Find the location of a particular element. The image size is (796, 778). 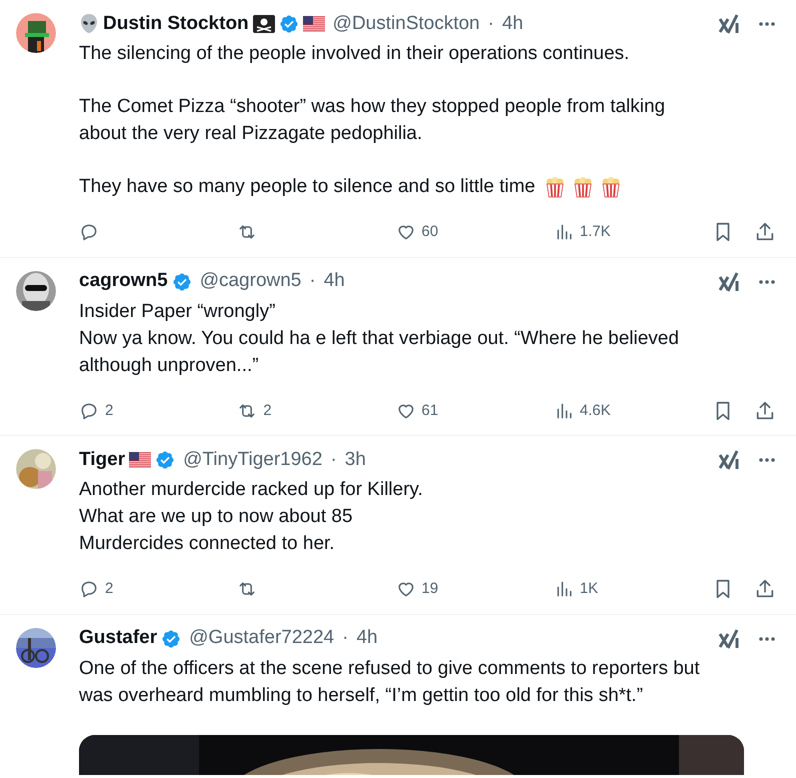

like-button: 60 is located at coordinates (417, 232).